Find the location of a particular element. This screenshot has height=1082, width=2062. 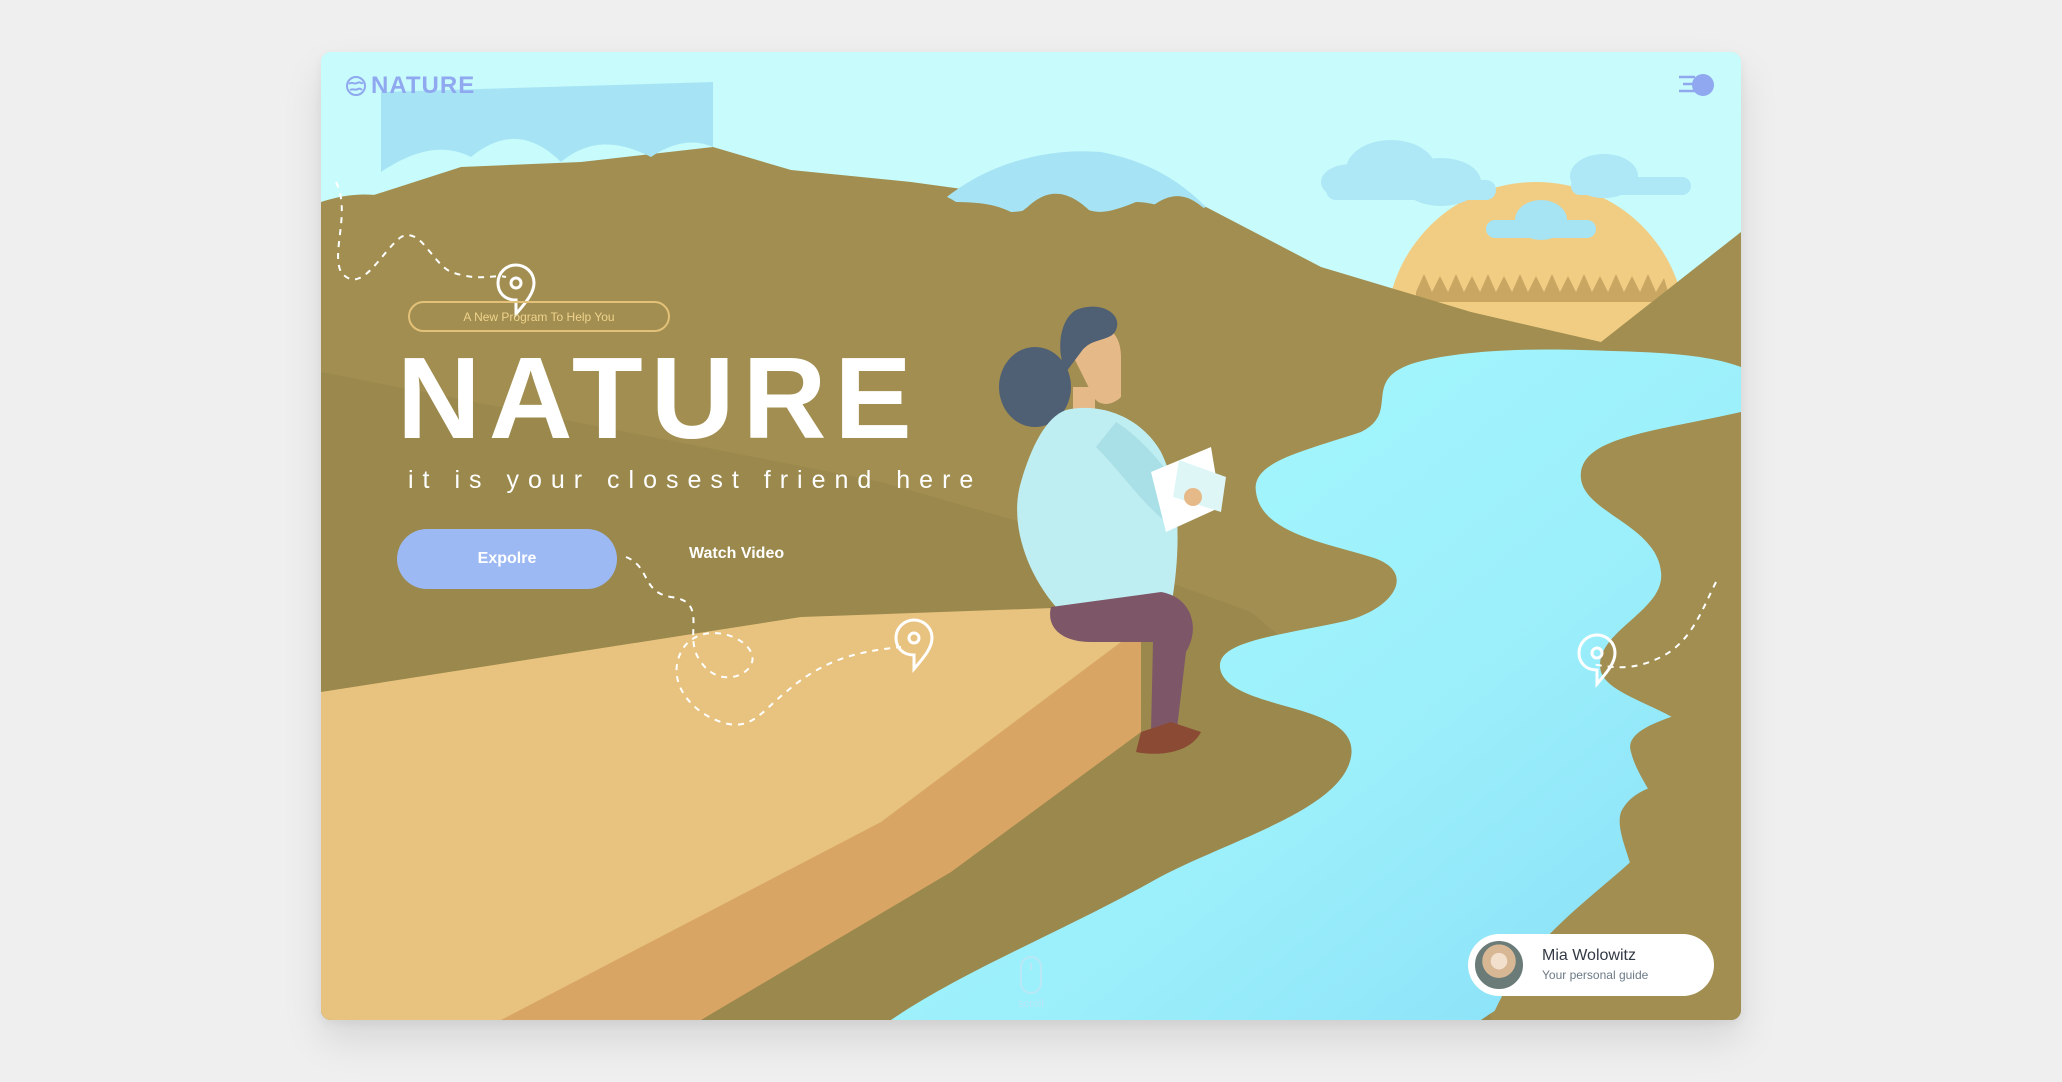

watch-video-link: Watch Video is located at coordinates (736, 554).